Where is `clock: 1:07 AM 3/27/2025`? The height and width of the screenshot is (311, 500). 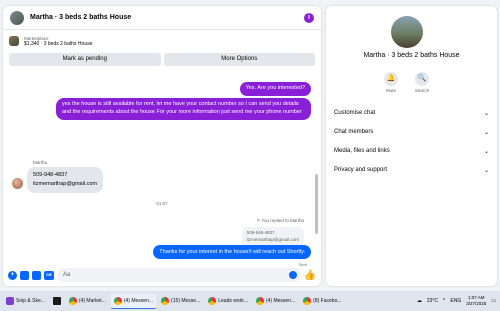
clock: 1:07 AM 3/27/2025 is located at coordinates (476, 301).